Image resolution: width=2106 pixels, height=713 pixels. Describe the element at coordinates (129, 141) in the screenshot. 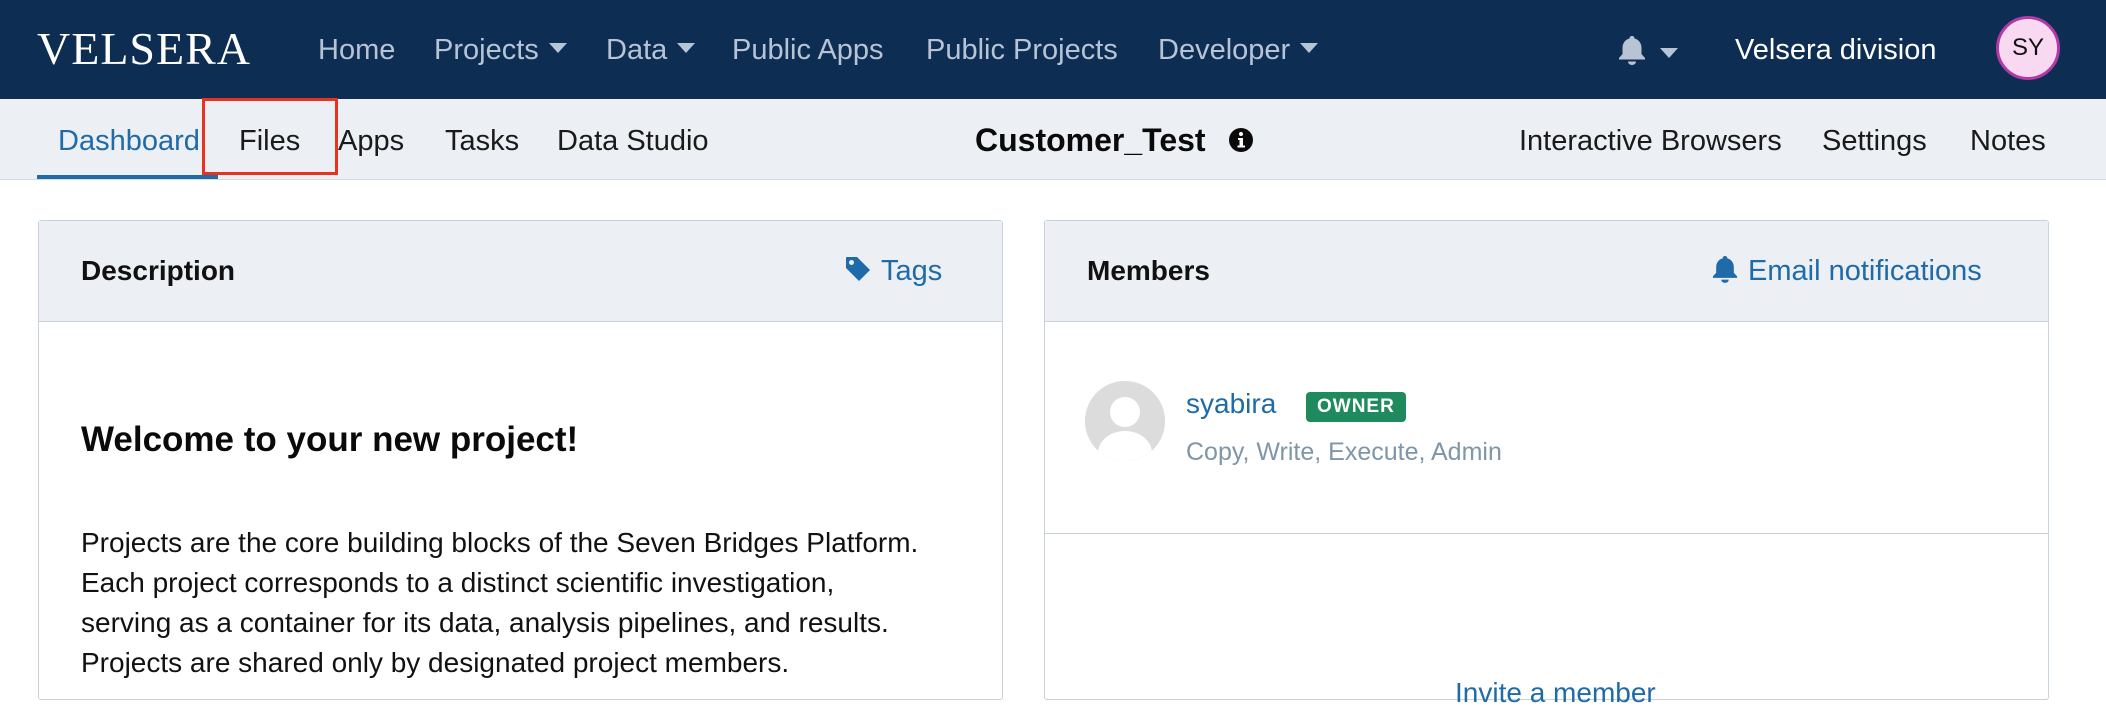

I see `tab-dashboard: Dashboard` at that location.